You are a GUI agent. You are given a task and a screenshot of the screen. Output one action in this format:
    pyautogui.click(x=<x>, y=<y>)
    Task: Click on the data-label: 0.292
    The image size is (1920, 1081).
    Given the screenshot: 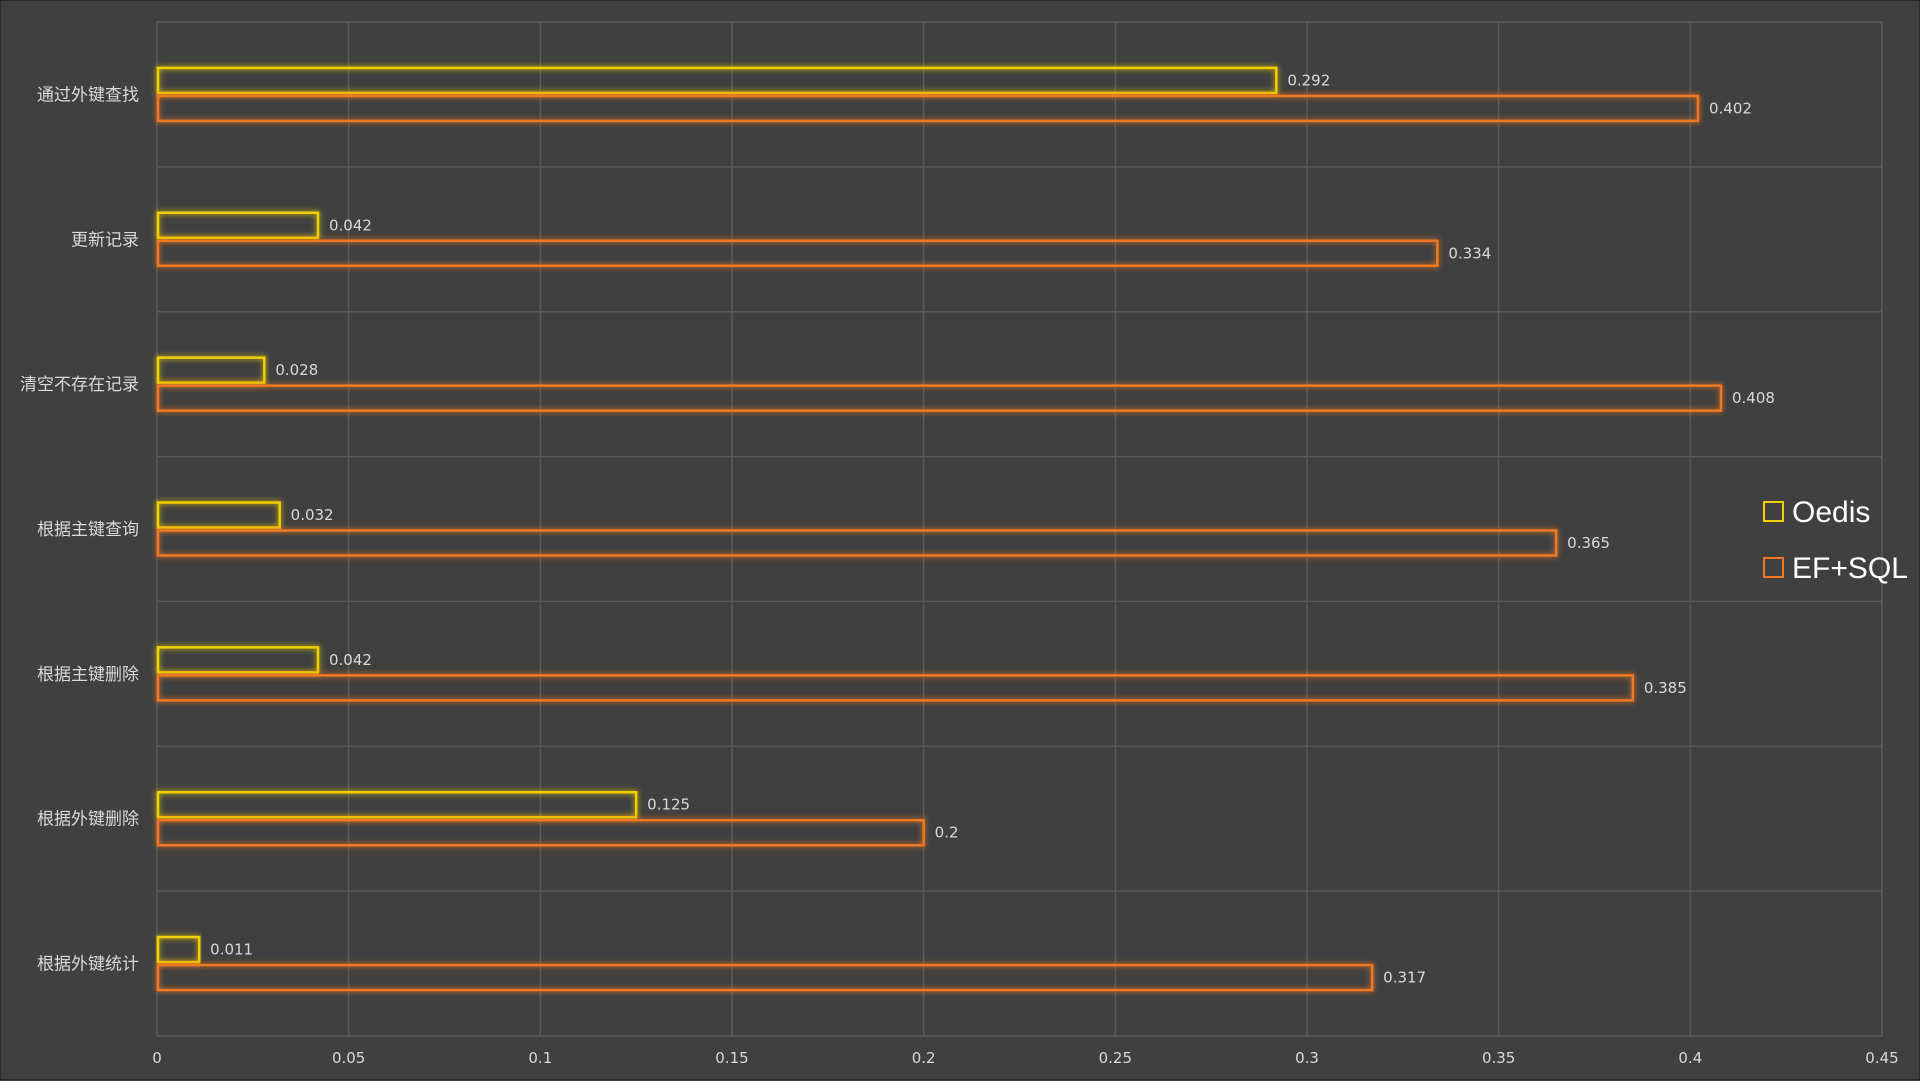 What is the action you would take?
    pyautogui.click(x=1308, y=80)
    